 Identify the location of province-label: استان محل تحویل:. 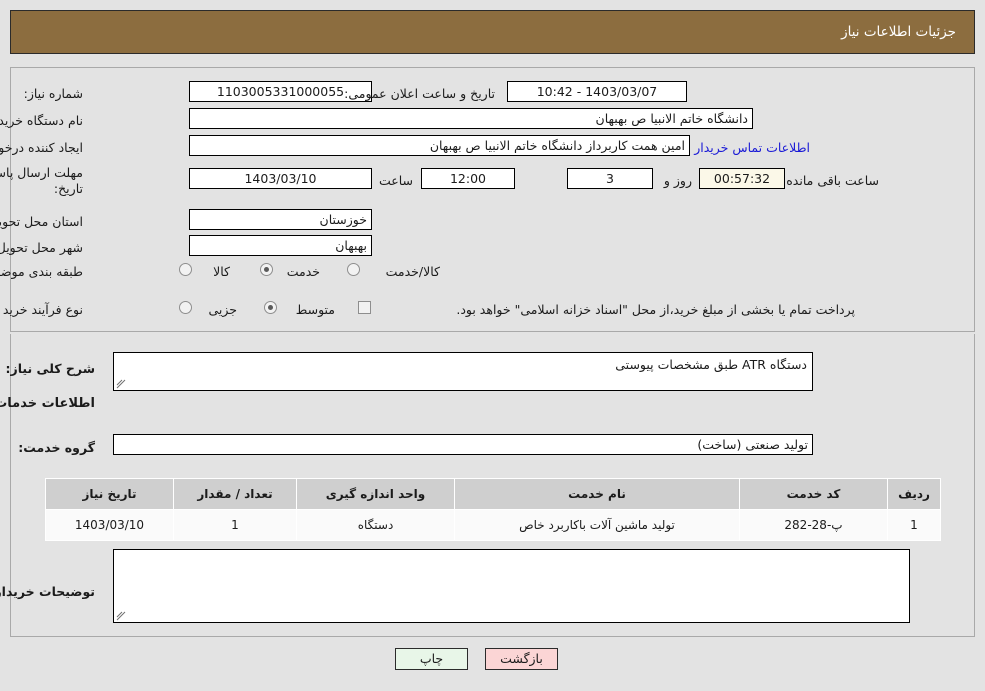
(41, 221).